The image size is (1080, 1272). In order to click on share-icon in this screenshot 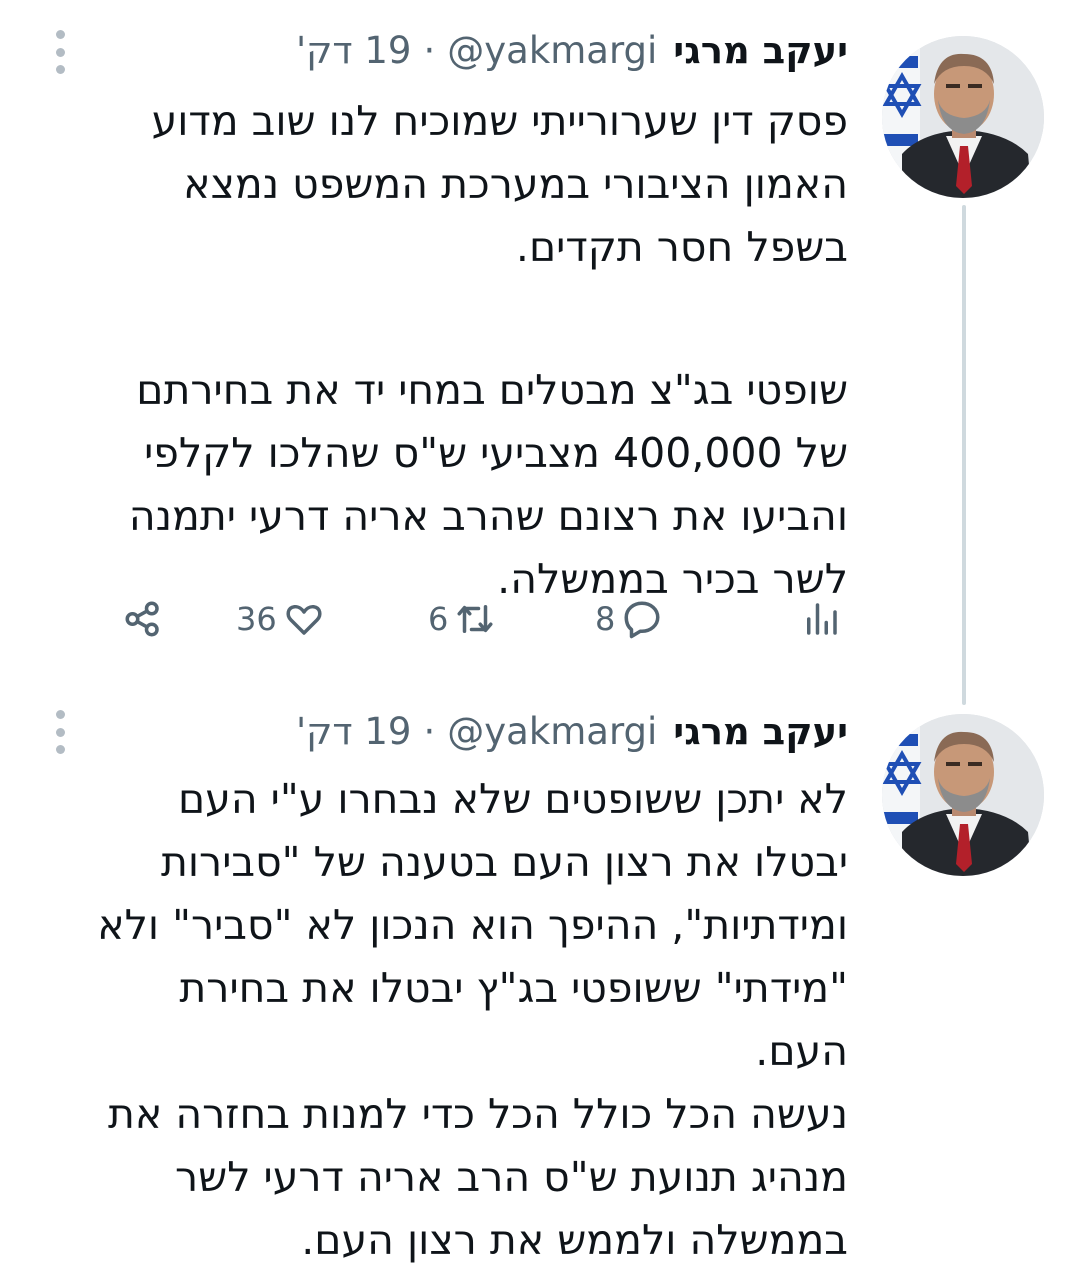, I will do `click(142, 619)`.